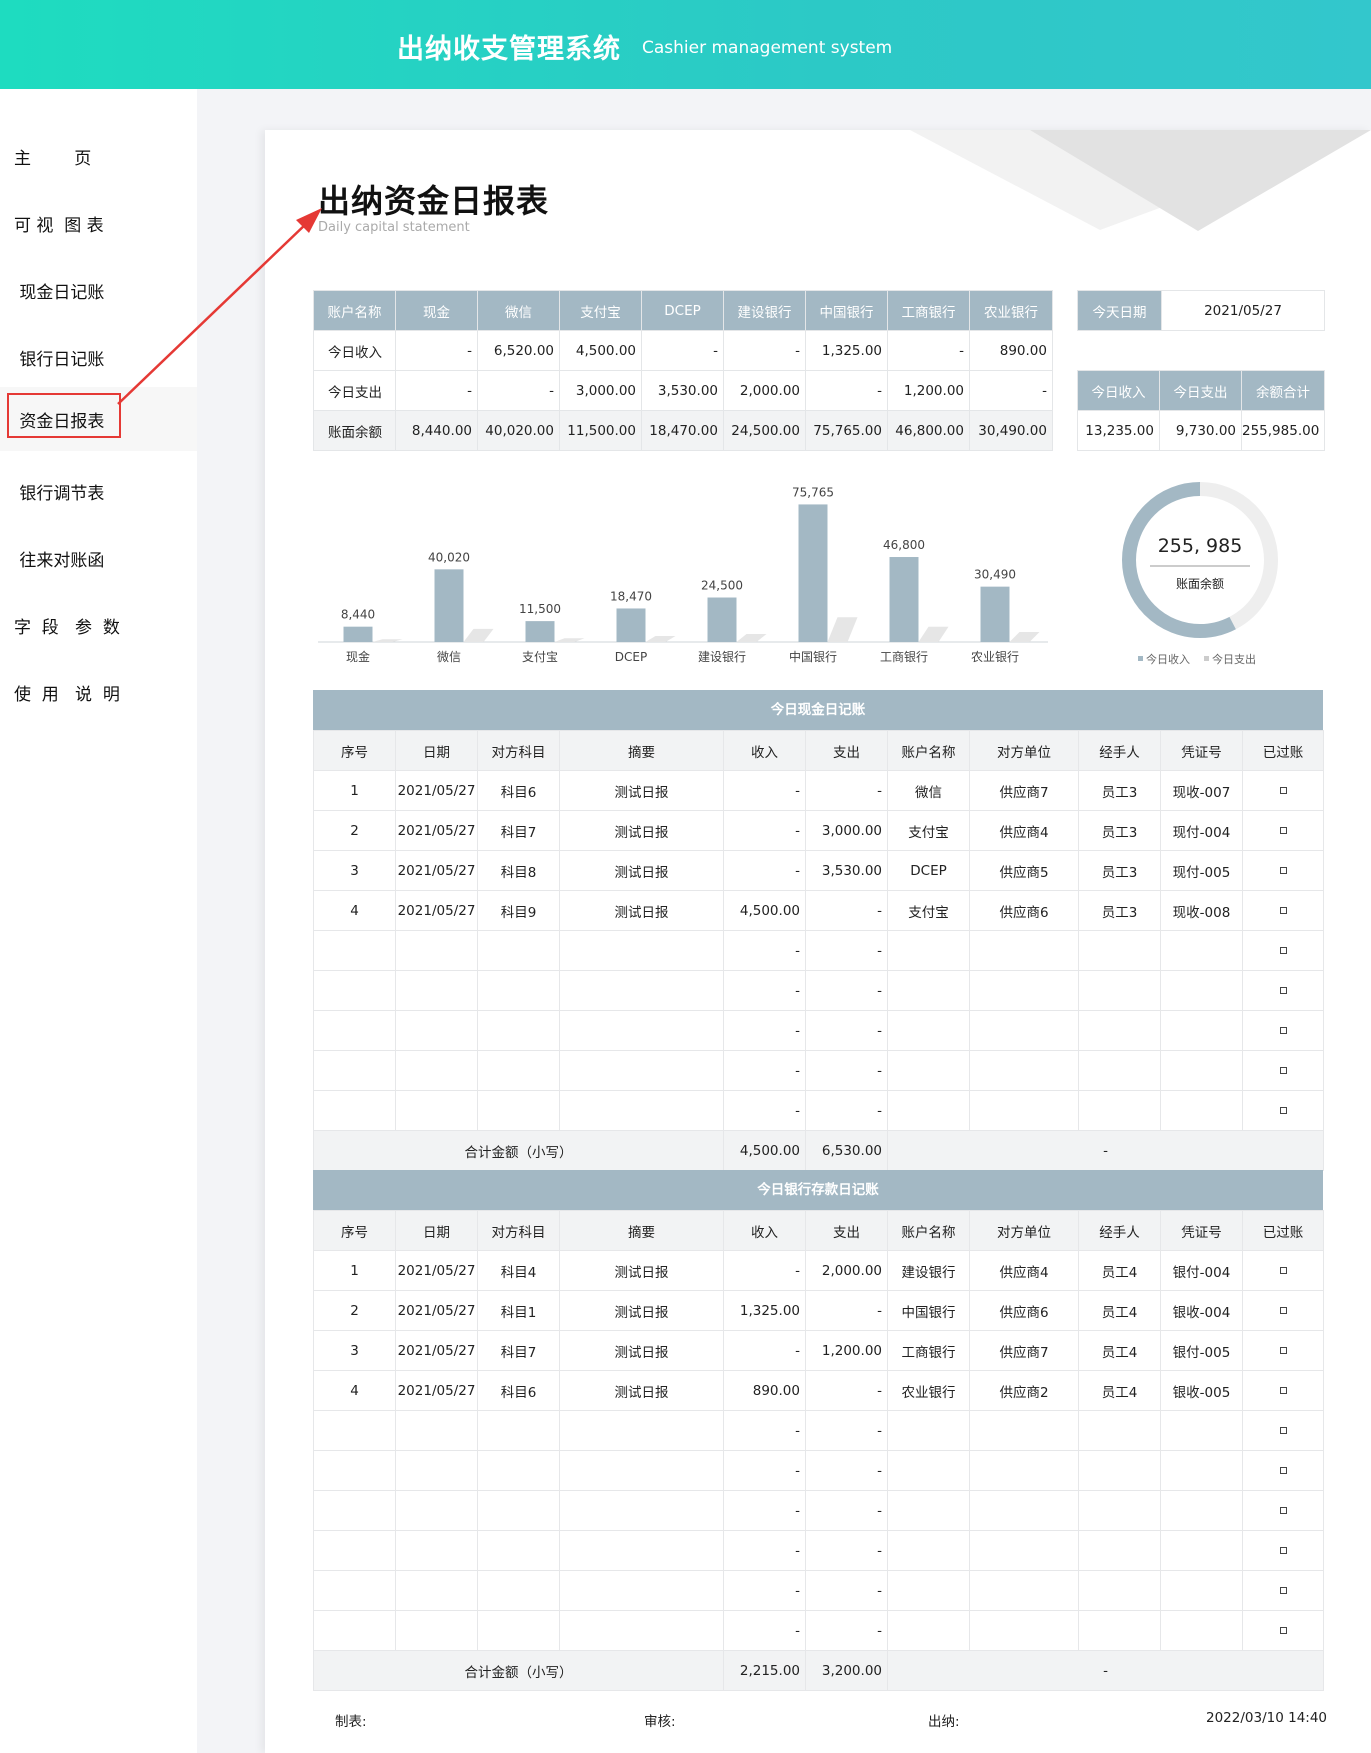  What do you see at coordinates (818, 1670) in the screenshot?
I see `sum-row: 合计金额（小写） 2,215.00 3,200.00-` at bounding box center [818, 1670].